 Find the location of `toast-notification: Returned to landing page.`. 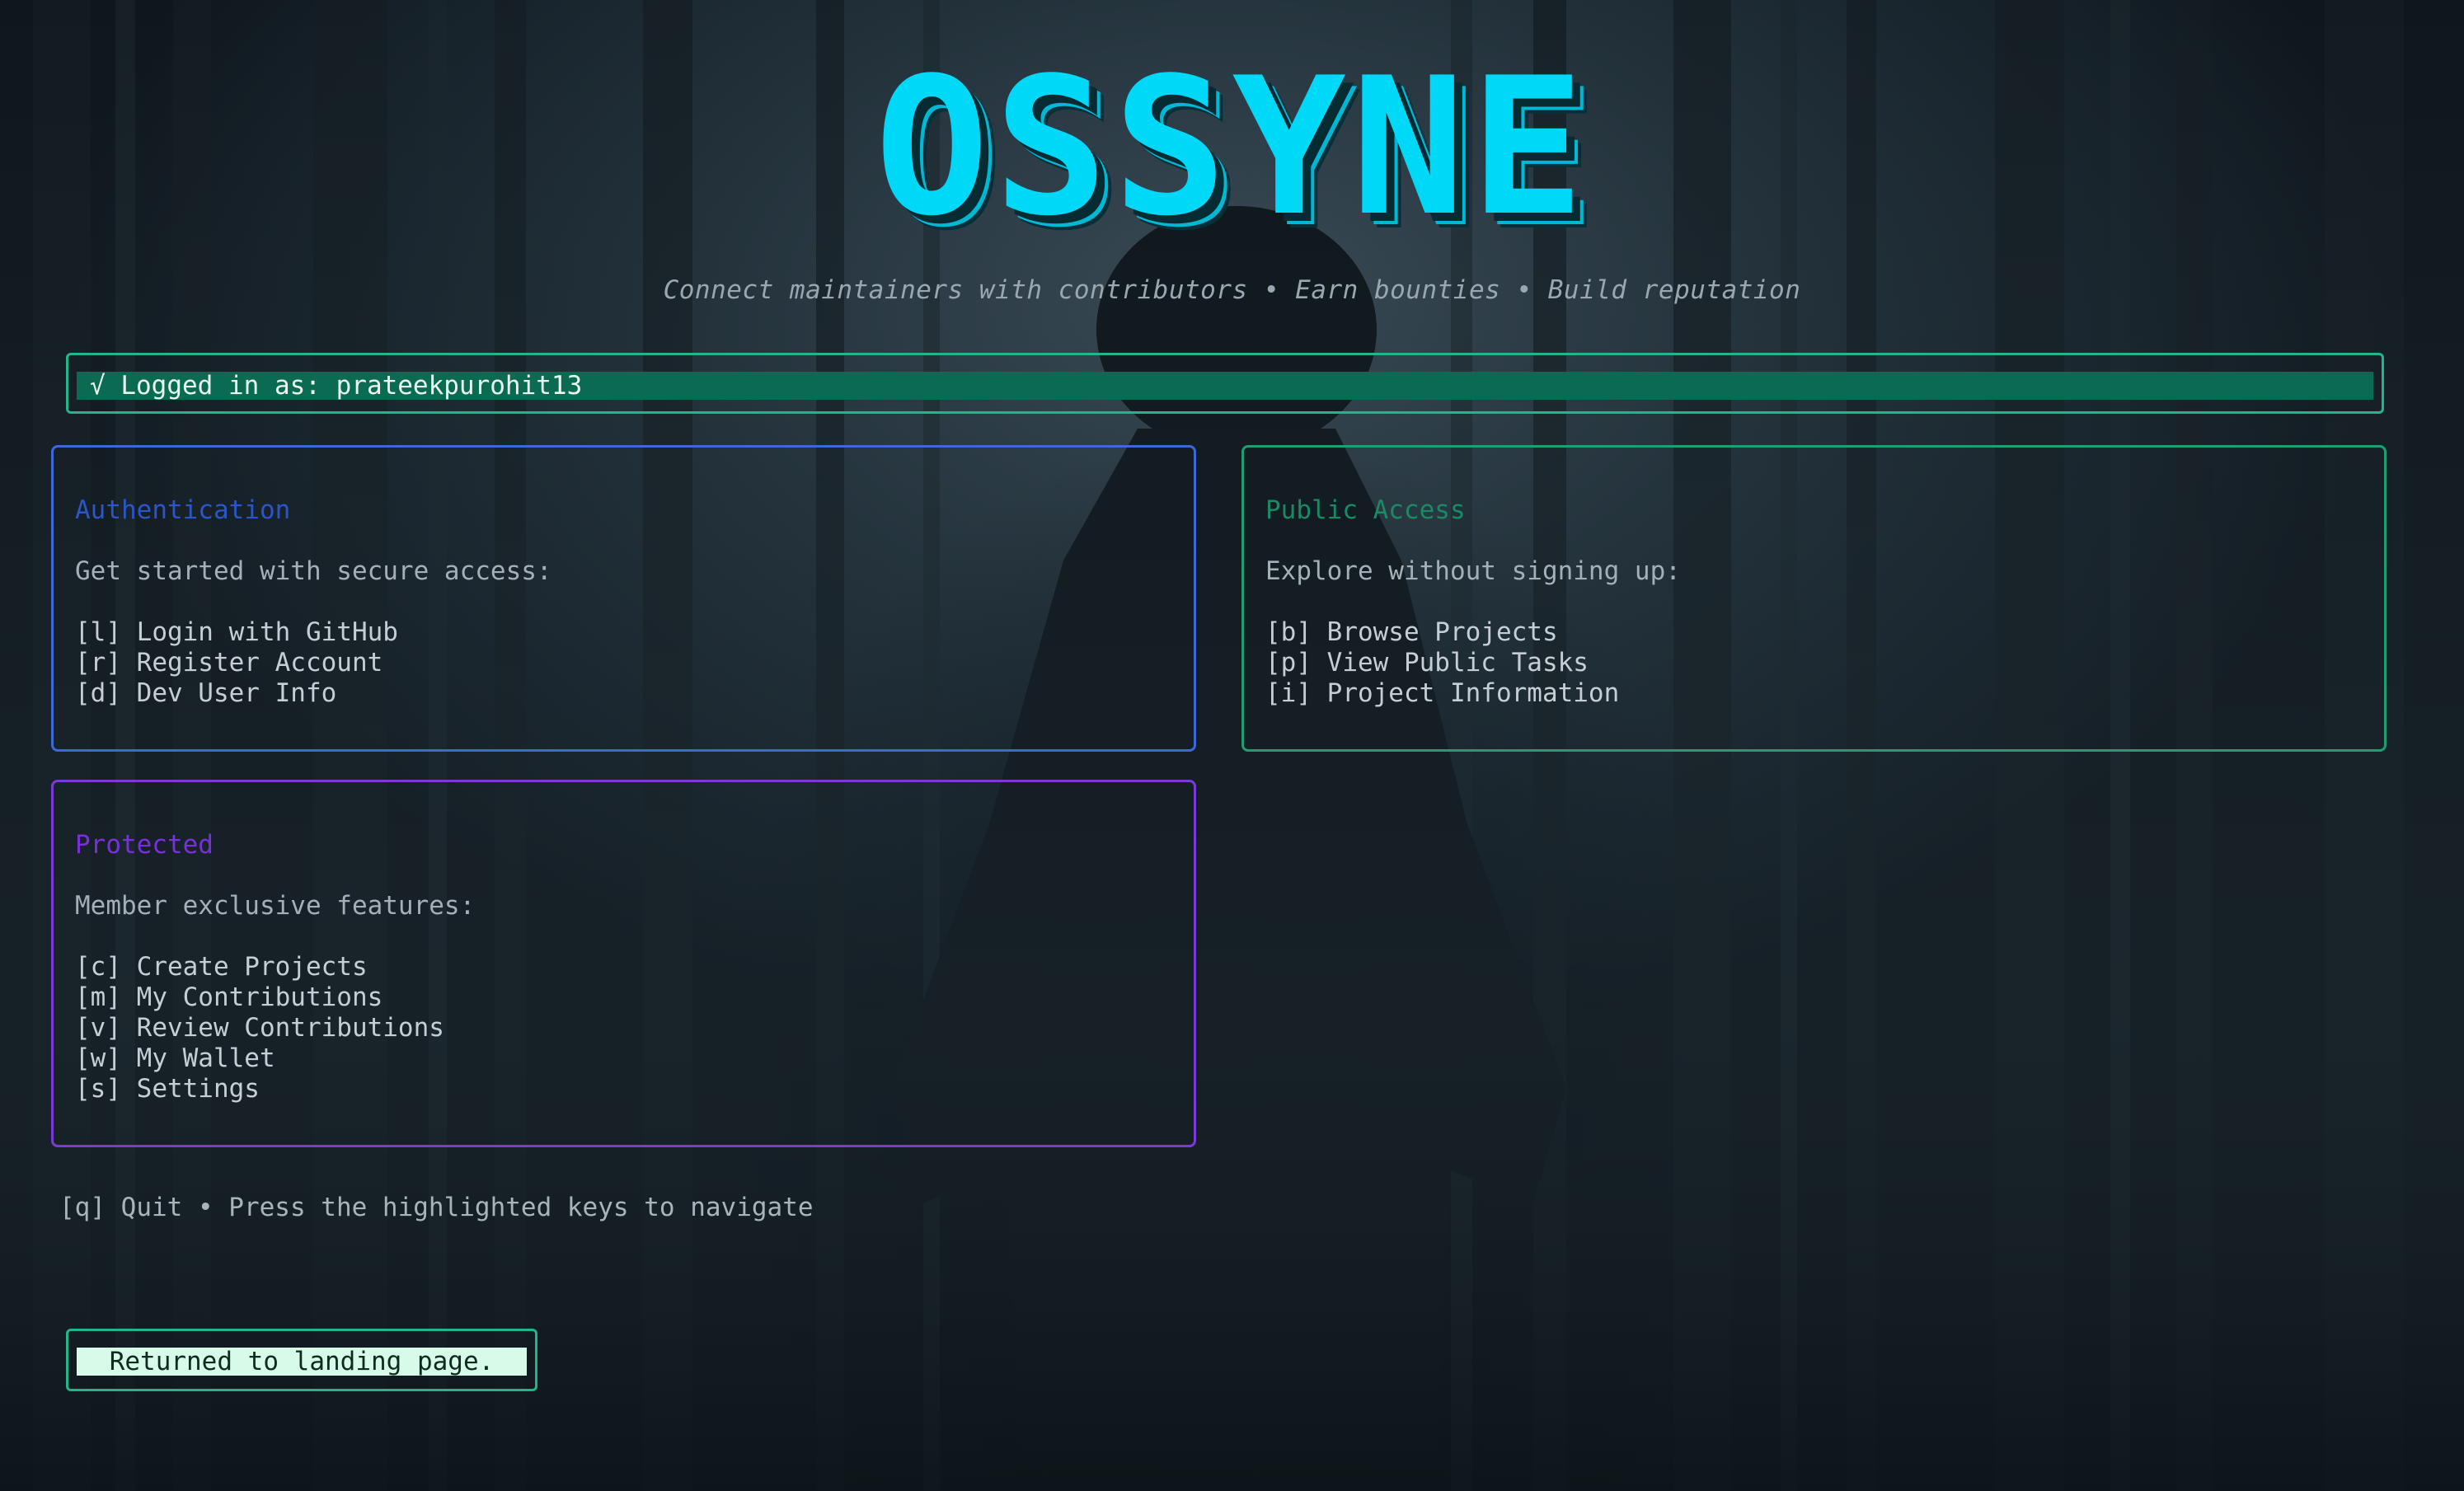

toast-notification: Returned to landing page. is located at coordinates (301, 1360).